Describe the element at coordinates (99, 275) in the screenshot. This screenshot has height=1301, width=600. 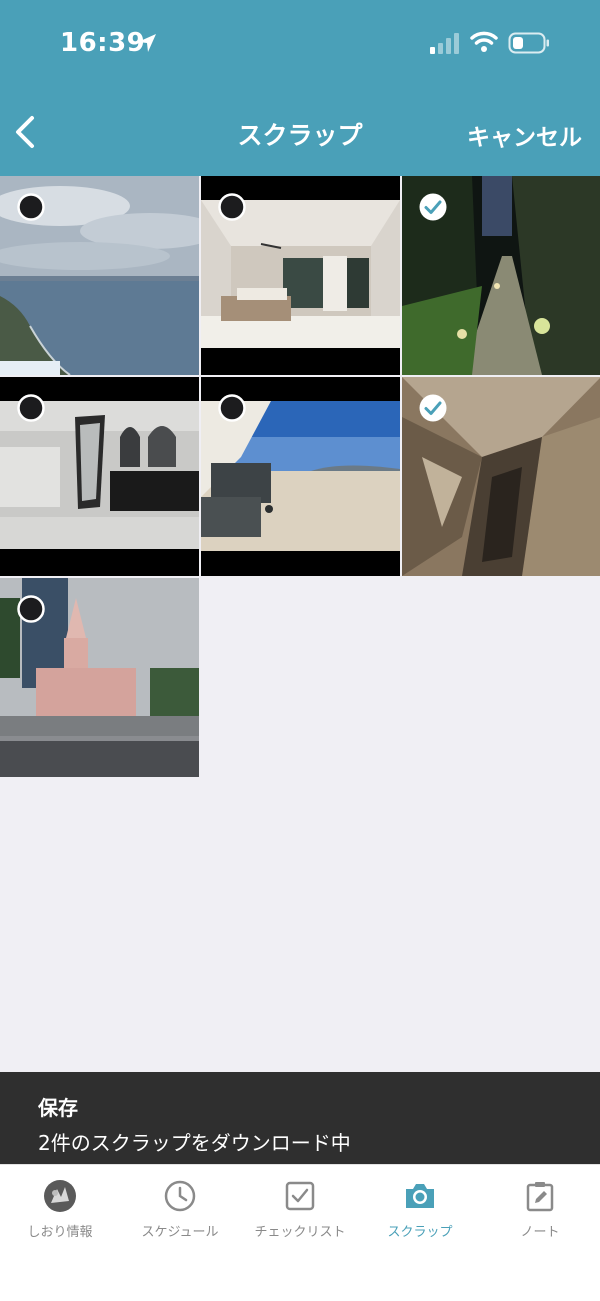
I see `photo-tile-aerial-sea` at that location.